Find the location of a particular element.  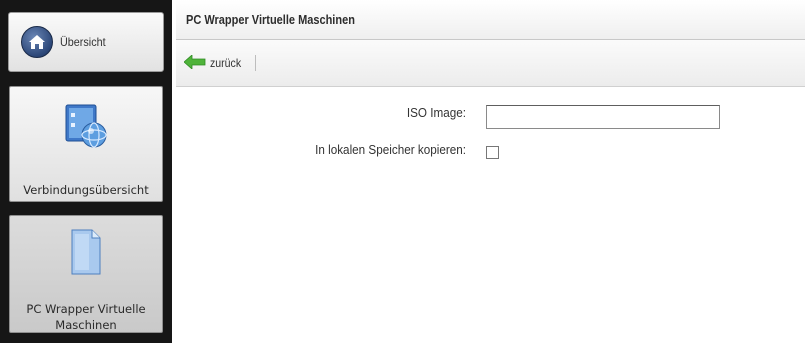

iso-image-input is located at coordinates (603, 117).